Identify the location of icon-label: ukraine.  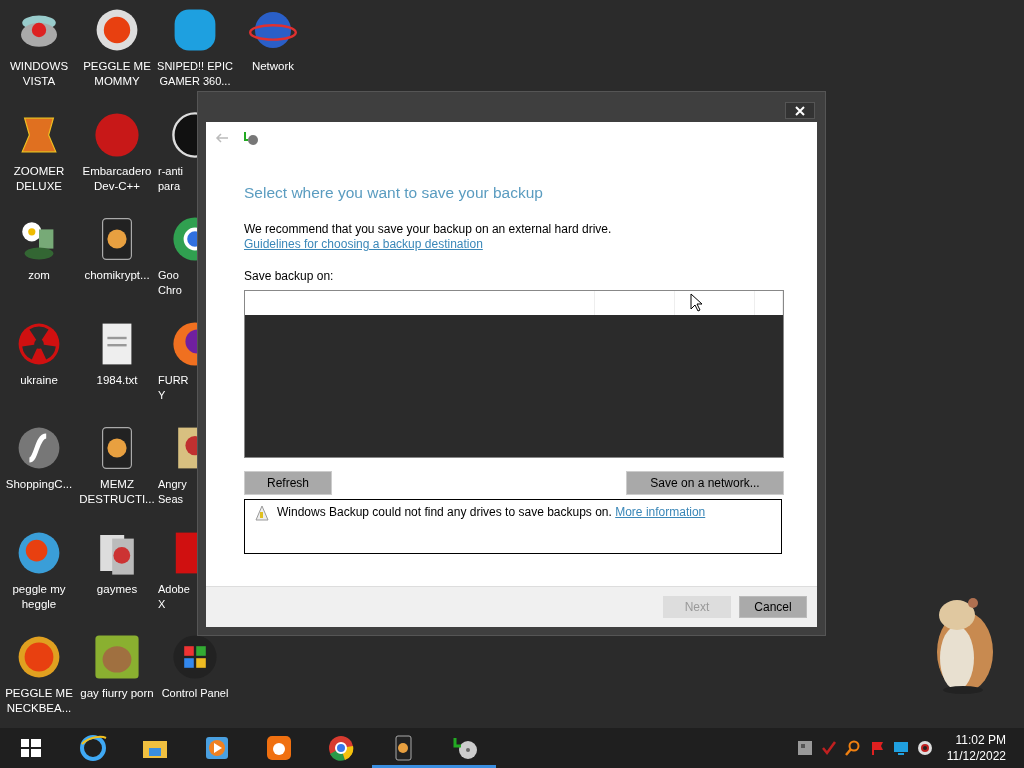
(39, 380).